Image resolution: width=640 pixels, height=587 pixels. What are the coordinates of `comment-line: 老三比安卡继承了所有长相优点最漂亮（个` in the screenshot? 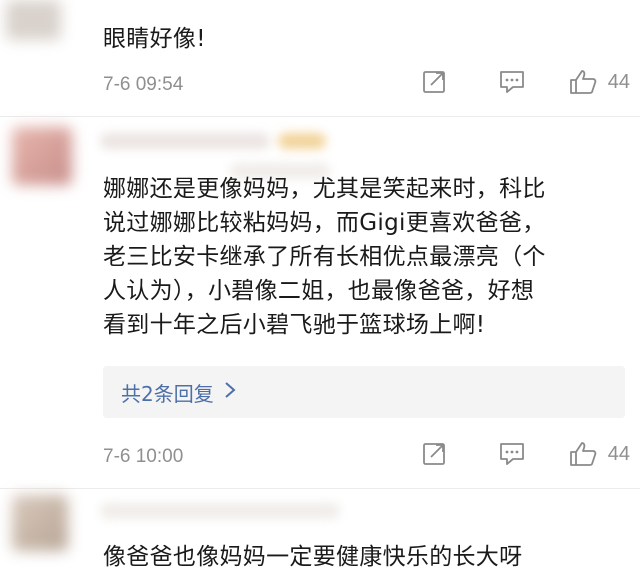 It's located at (324, 257).